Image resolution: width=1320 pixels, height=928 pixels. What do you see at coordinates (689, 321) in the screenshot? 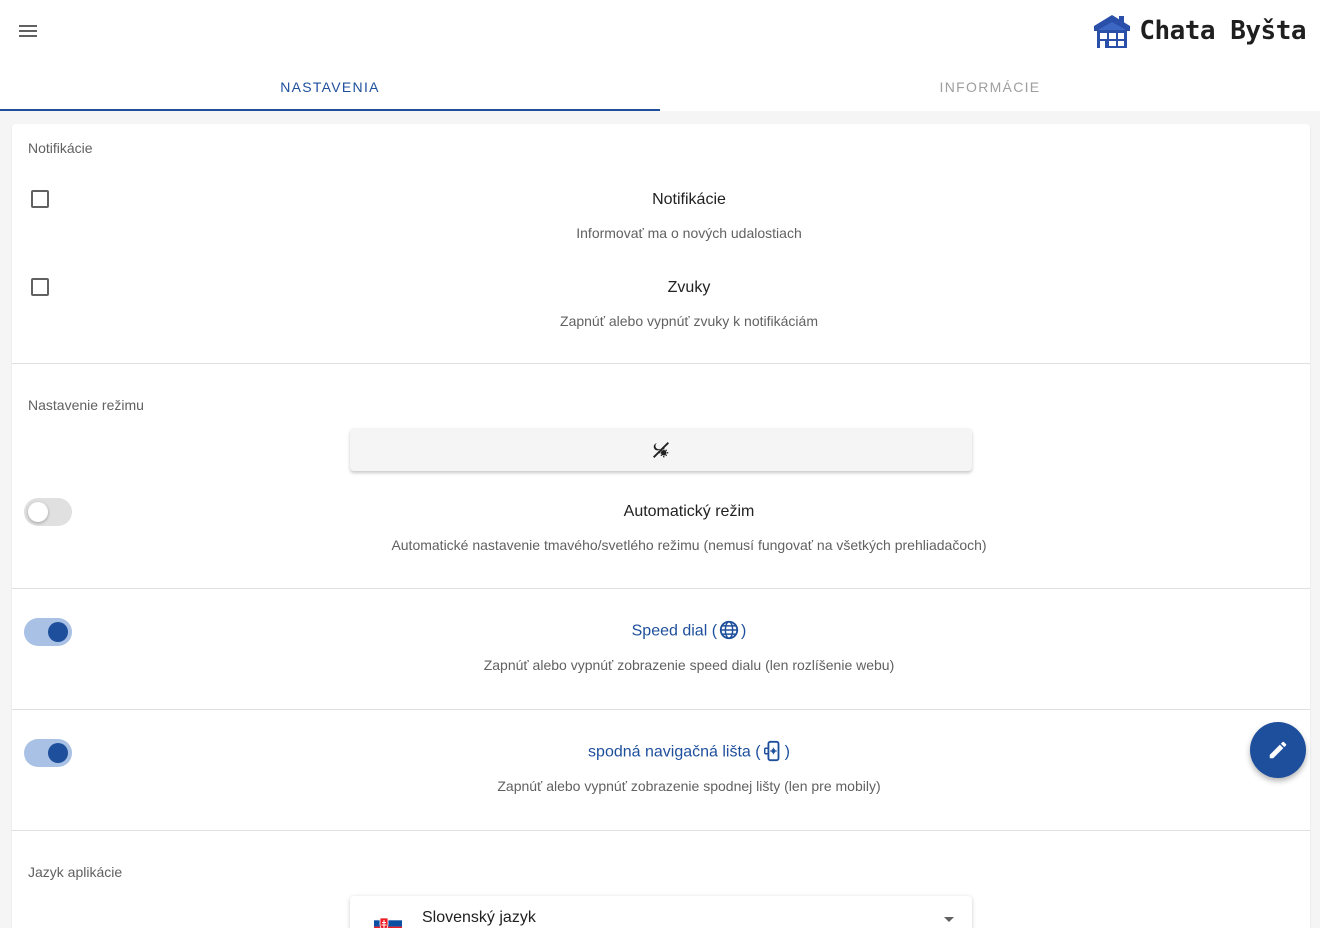
I see `sounds-subtitle: Zapnúť alebo vypnúť zvuky k notifikáciám` at bounding box center [689, 321].